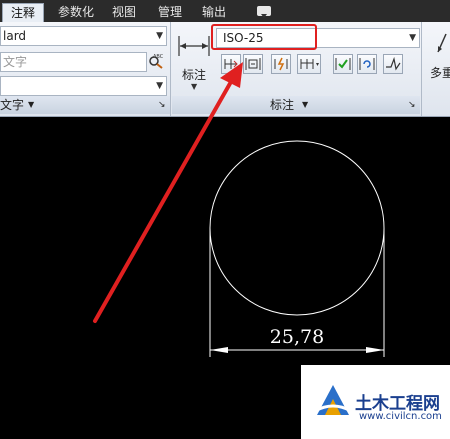 The image size is (450, 439). I want to click on watermark: 土木工程网 www.civilcn.com, so click(375, 402).